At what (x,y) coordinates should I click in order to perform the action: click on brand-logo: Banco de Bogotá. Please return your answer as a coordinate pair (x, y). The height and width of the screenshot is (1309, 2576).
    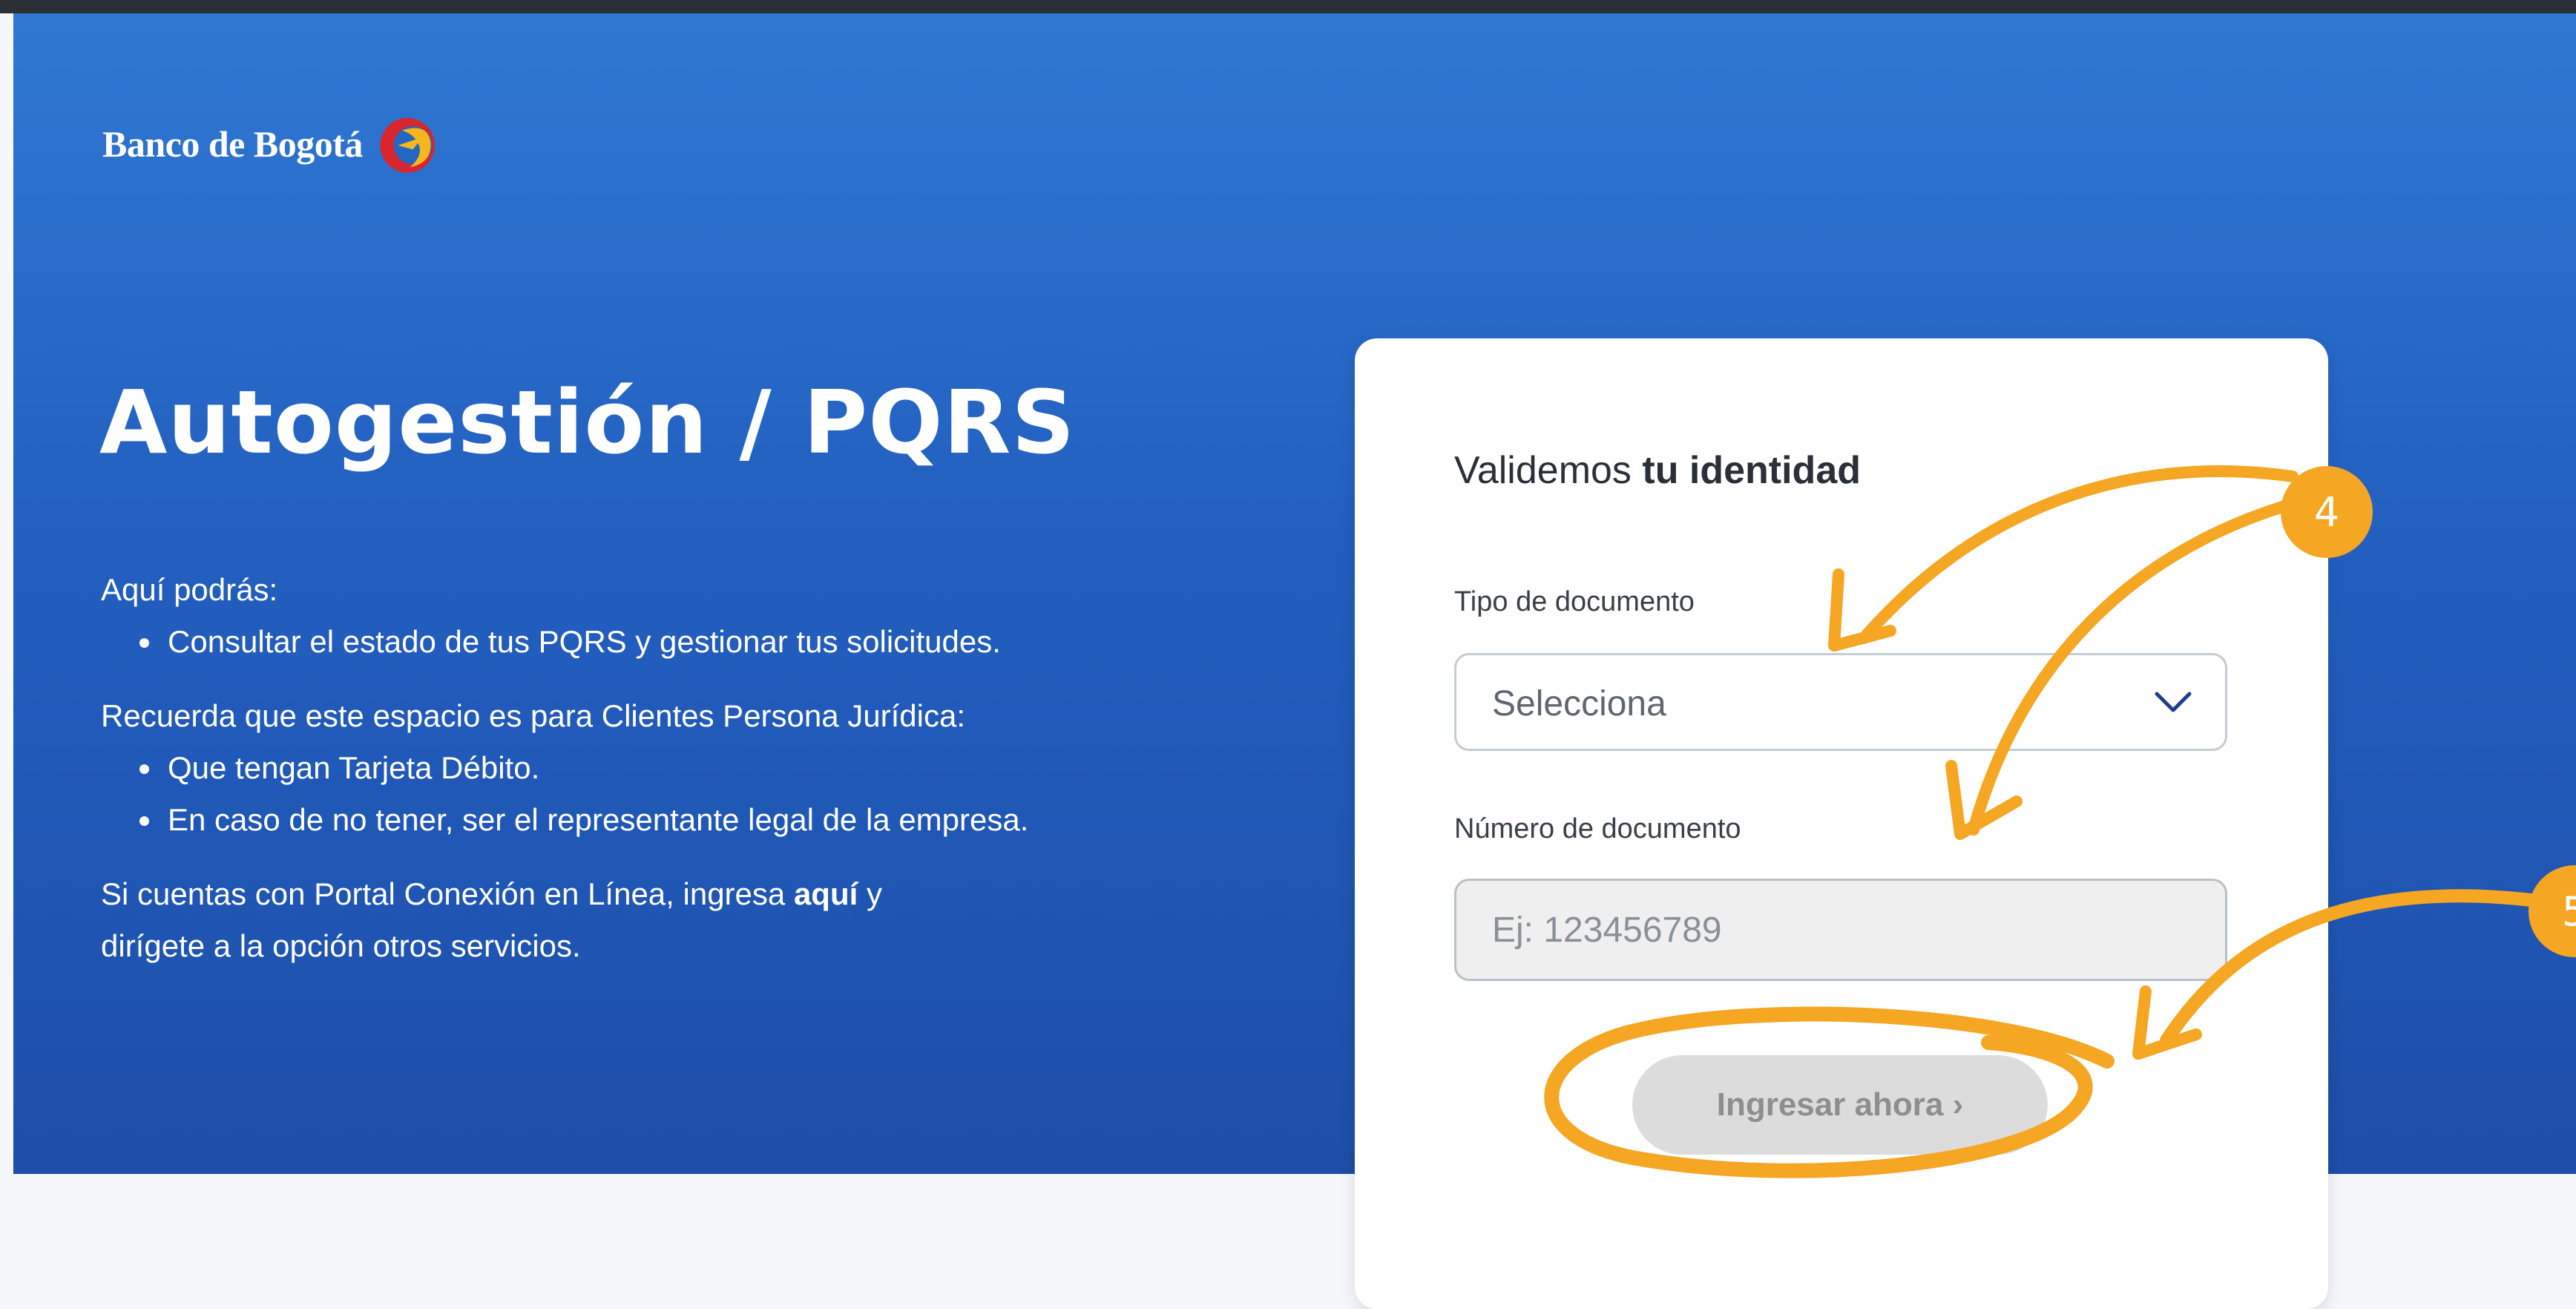
    Looking at the image, I should click on (272, 144).